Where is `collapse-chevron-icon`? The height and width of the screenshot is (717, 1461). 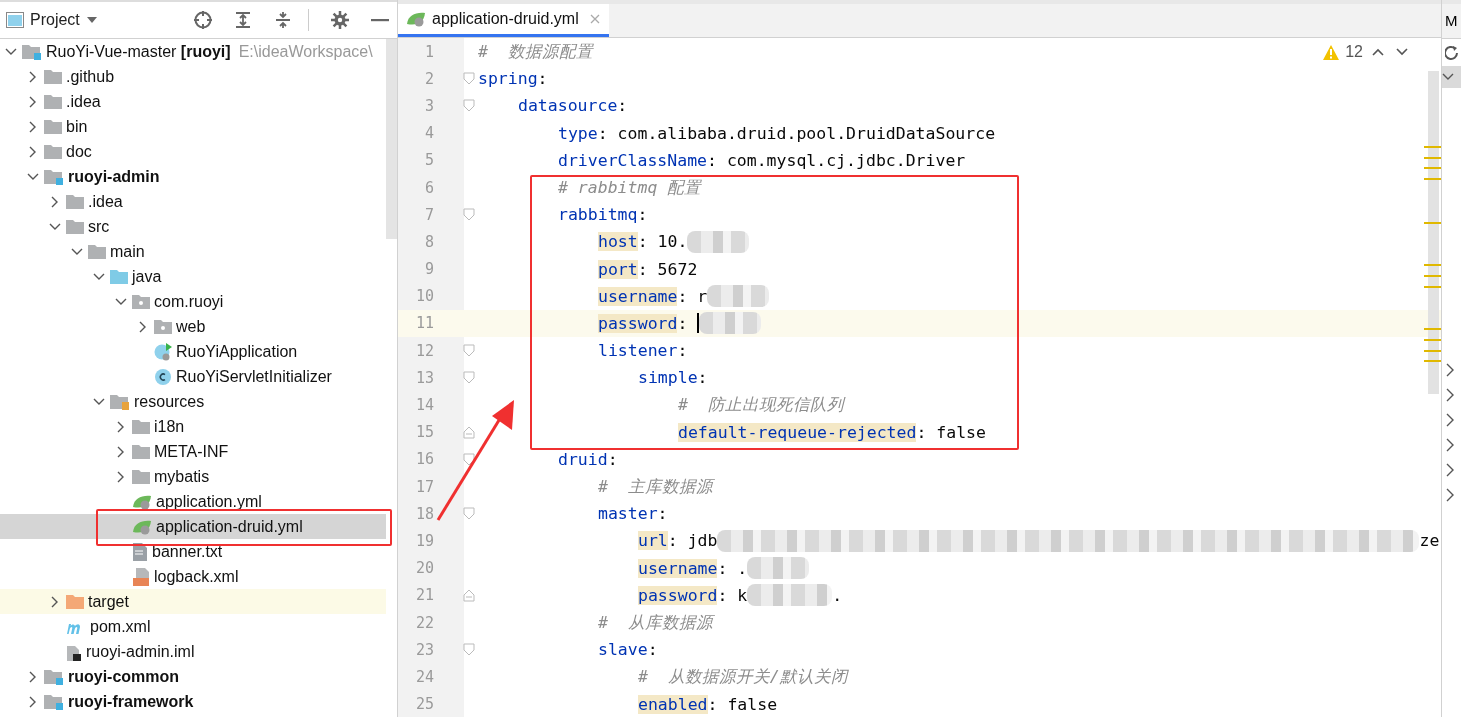
collapse-chevron-icon is located at coordinates (1448, 77).